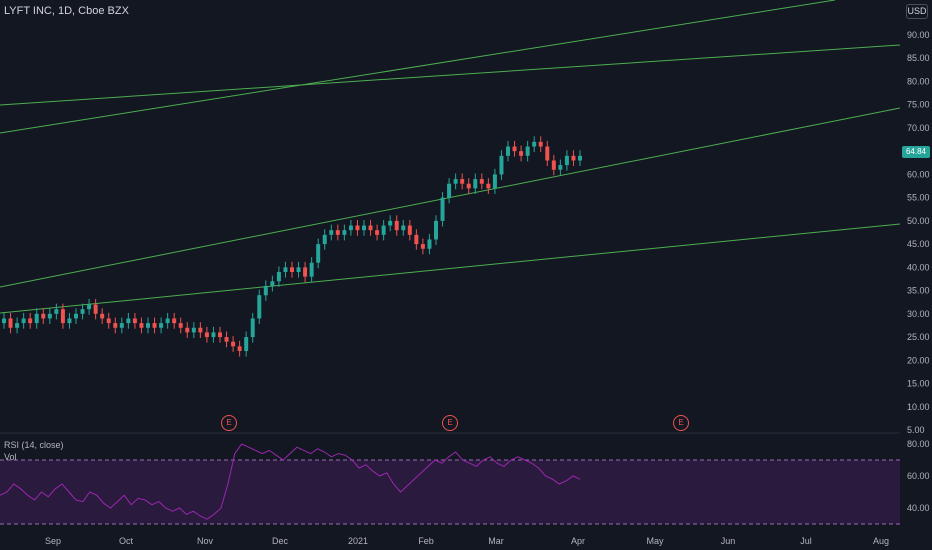 The width and height of the screenshot is (932, 550). Describe the element at coordinates (918, 291) in the screenshot. I see `price-tick-label: 35.00` at that location.